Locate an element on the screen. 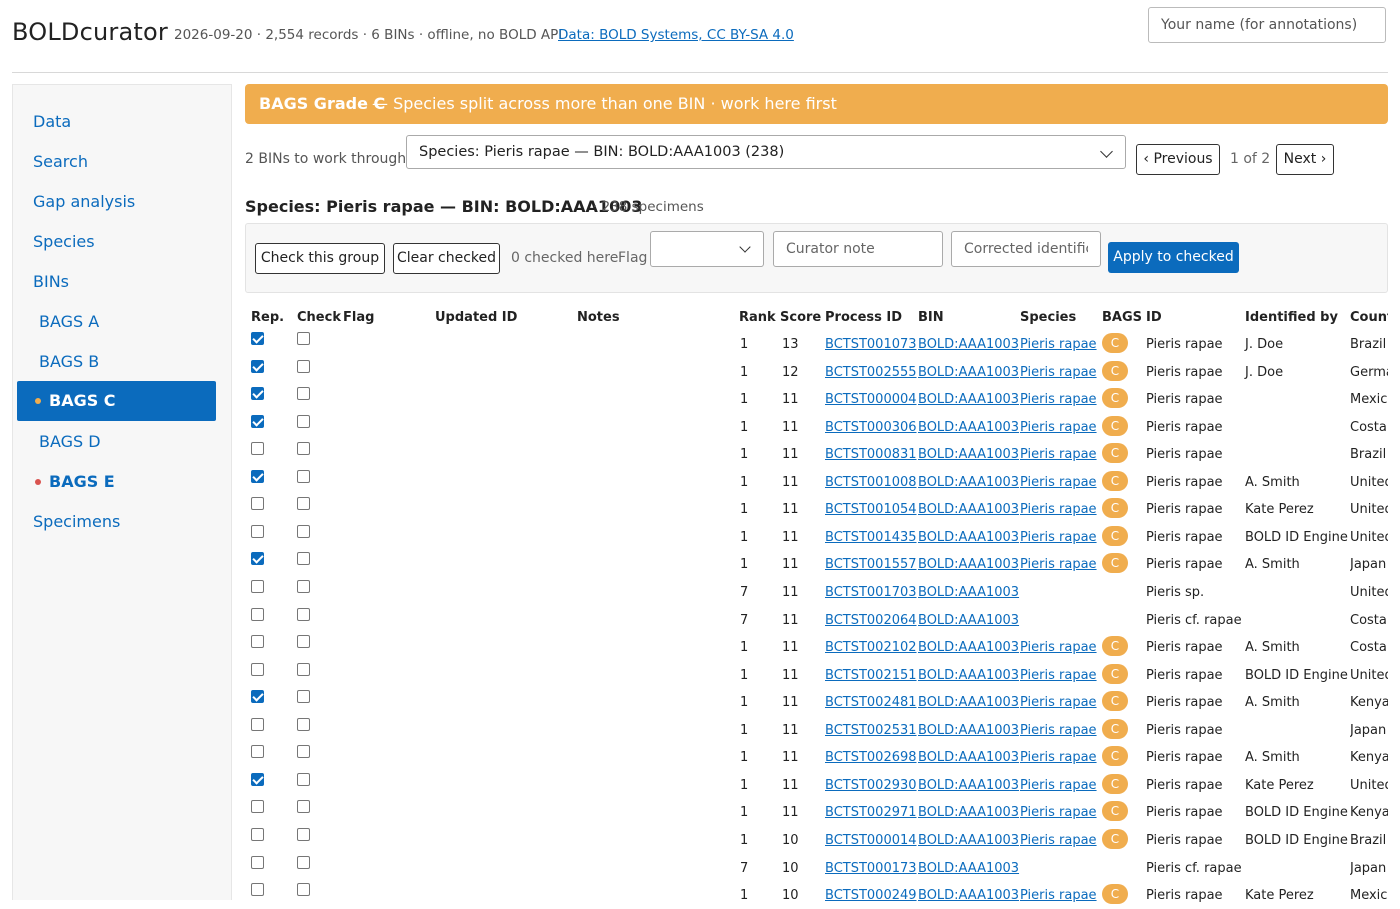 Image resolution: width=1400 pixels, height=909 pixels. sidebar-item-bags-e: BAGS E is located at coordinates (125, 482).